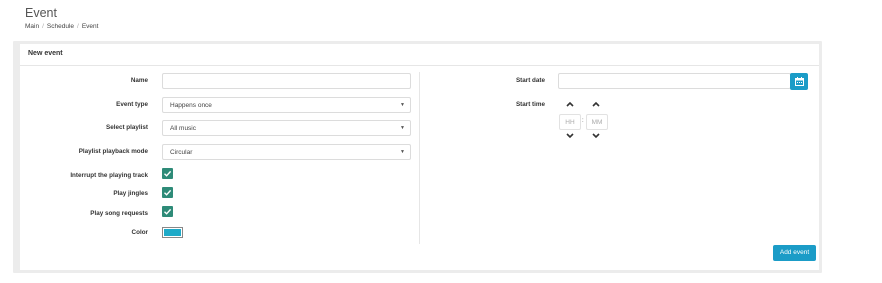 The image size is (882, 283). What do you see at coordinates (597, 122) in the screenshot?
I see `minute-input: MM` at bounding box center [597, 122].